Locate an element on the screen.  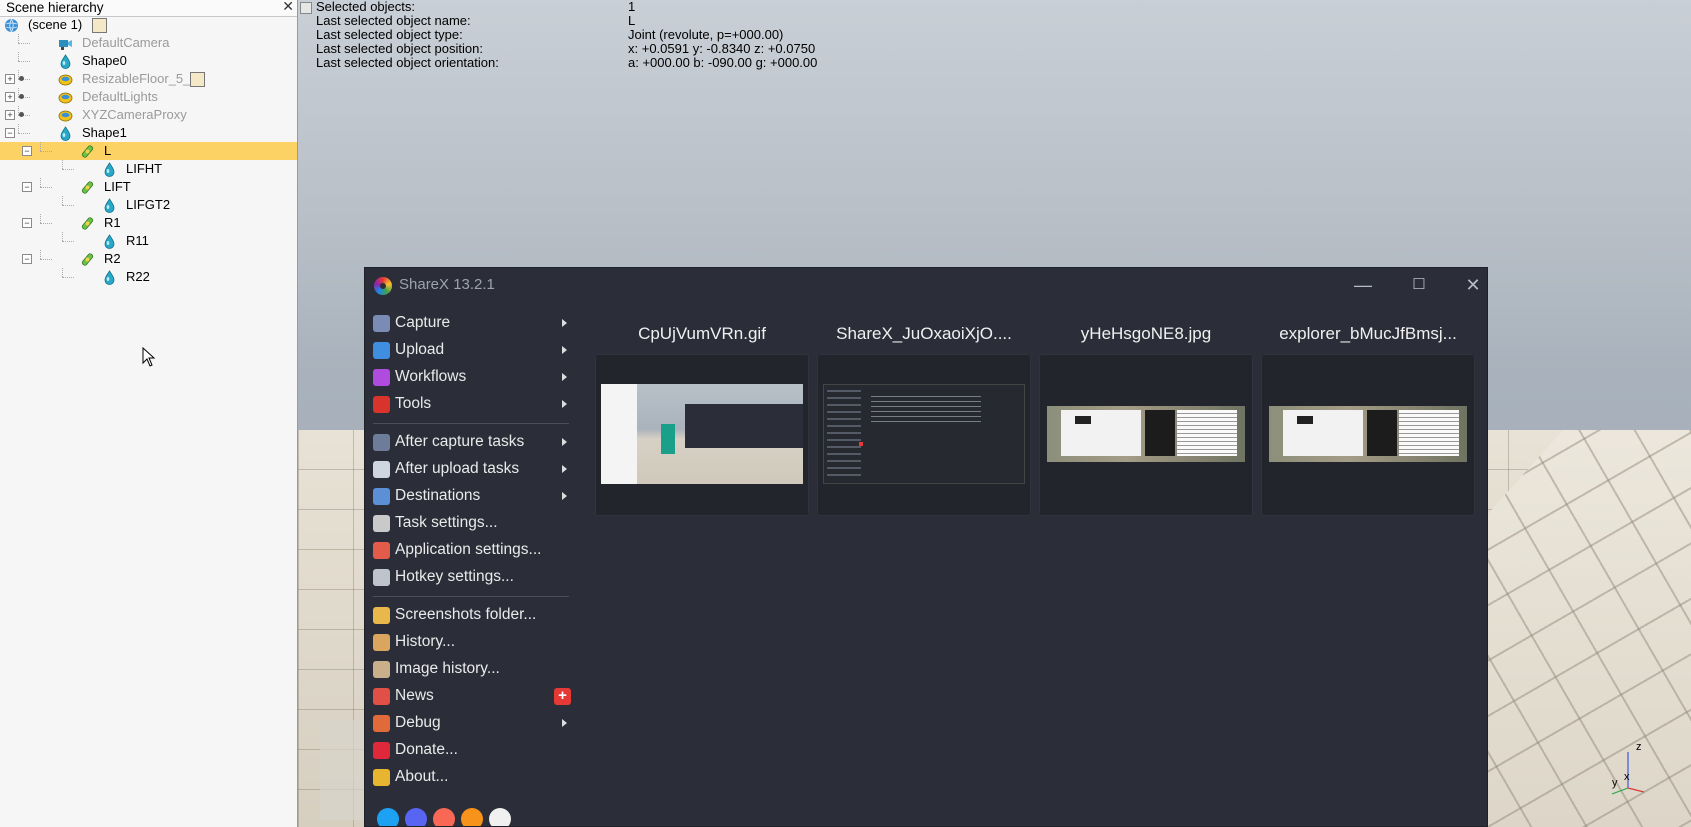
menu-item-after-capture-tasks: After capture tasks is located at coordinates (473, 442).